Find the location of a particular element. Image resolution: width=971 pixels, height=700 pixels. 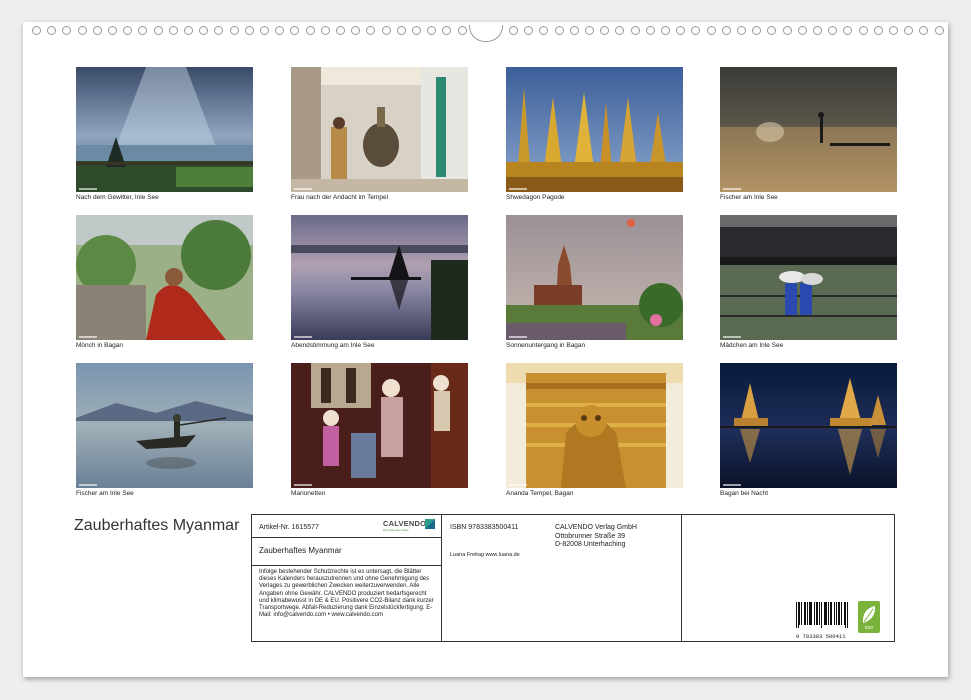

barcode-number: 9 783383 500411 is located at coordinates (821, 636).